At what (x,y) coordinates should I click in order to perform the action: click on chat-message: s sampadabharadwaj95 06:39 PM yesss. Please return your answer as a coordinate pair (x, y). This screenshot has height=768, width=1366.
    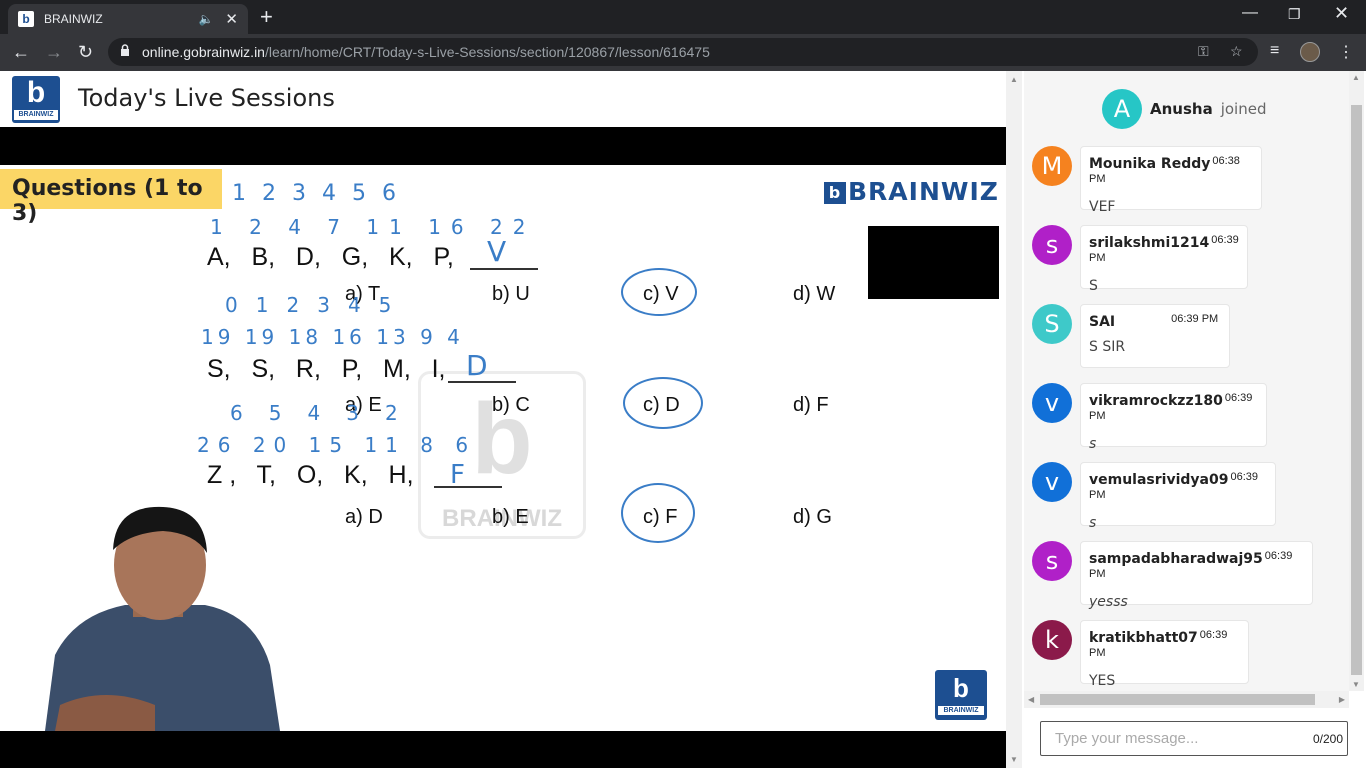
    Looking at the image, I should click on (1172, 575).